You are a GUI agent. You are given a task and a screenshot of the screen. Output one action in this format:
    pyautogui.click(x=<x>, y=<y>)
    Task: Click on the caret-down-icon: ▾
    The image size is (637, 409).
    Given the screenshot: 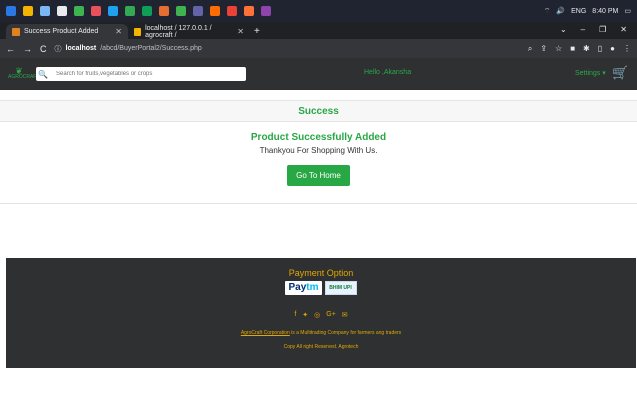 What is the action you would take?
    pyautogui.click(x=604, y=73)
    